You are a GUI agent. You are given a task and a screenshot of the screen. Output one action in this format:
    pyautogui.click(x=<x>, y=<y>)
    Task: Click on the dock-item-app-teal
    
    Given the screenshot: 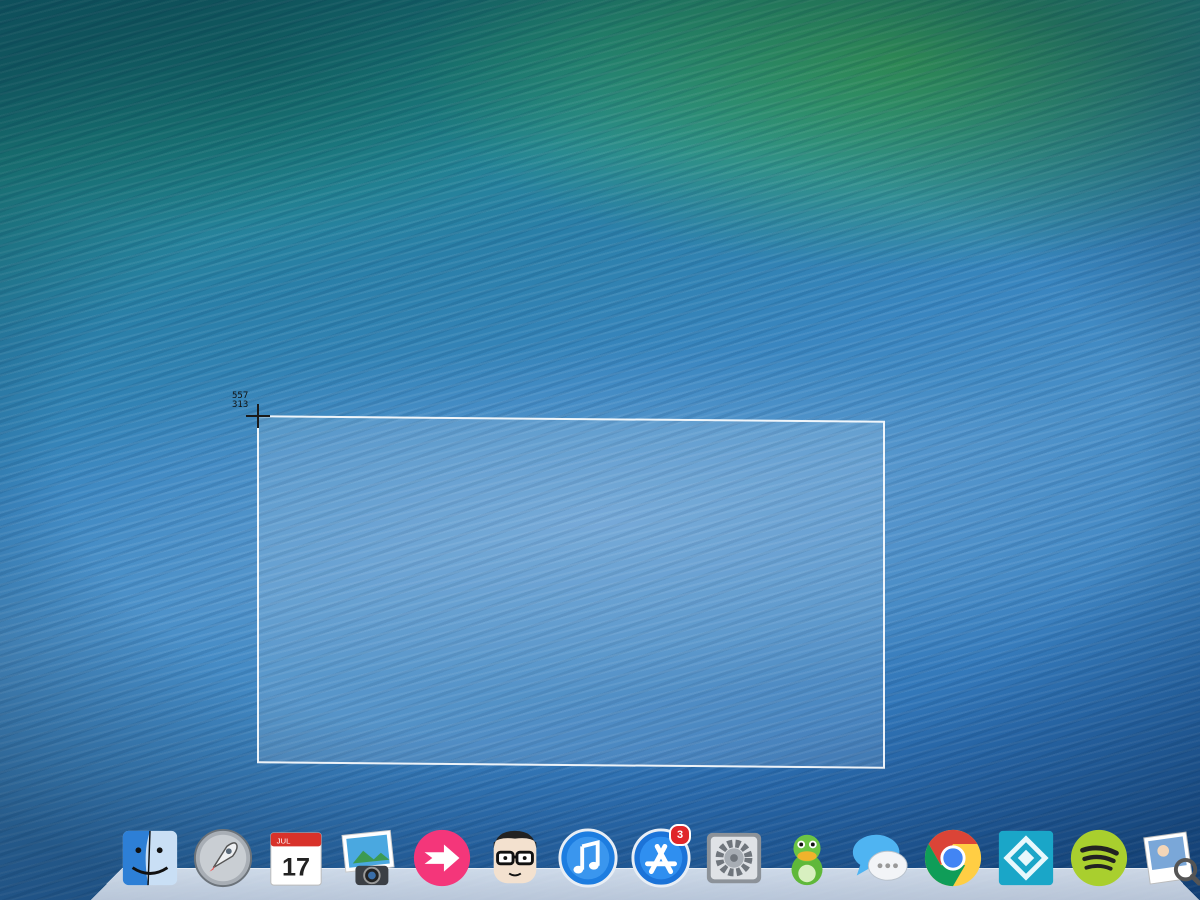 What is the action you would take?
    pyautogui.click(x=1026, y=858)
    